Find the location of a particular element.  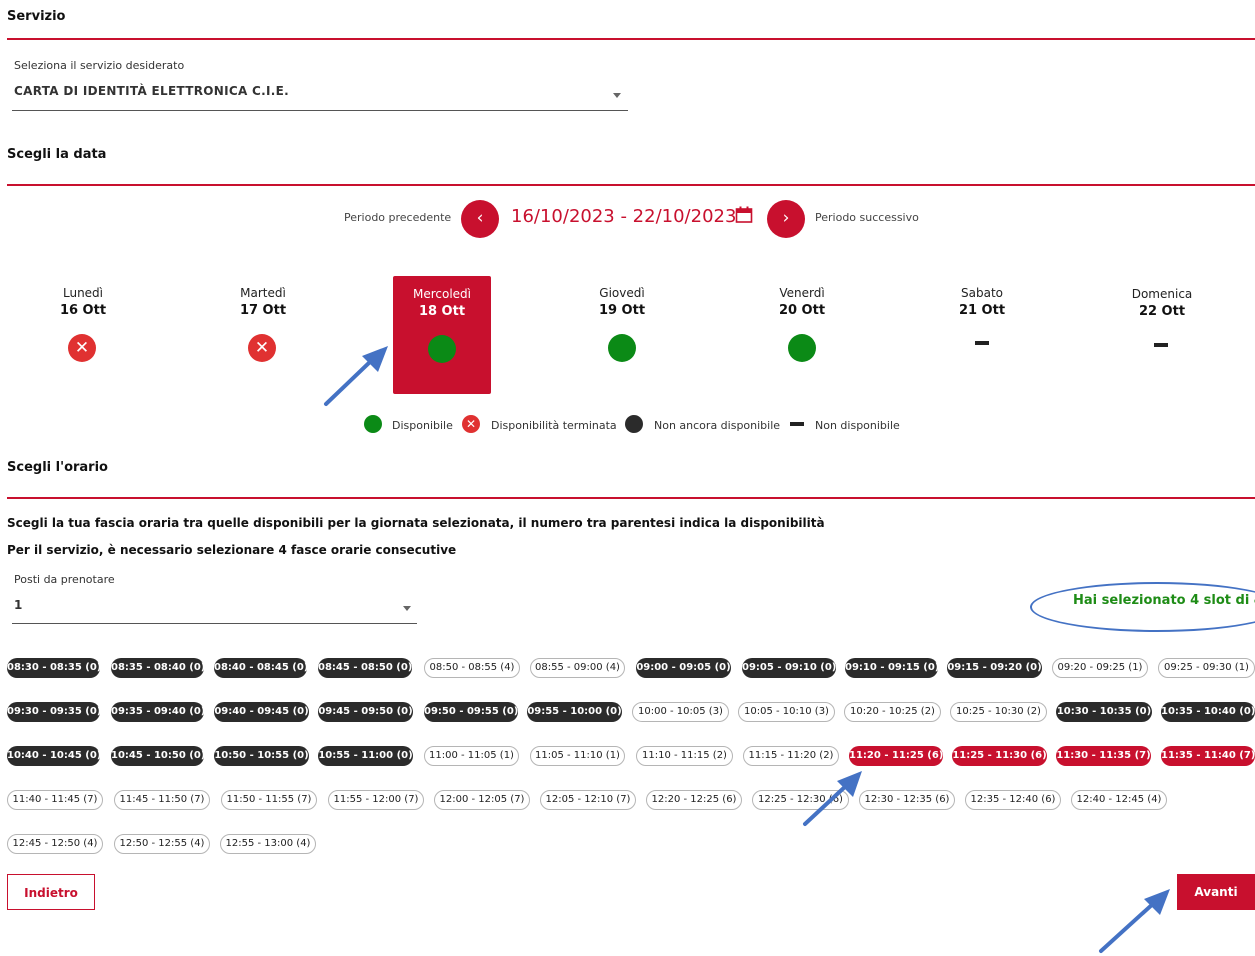

time-slot: 09:00 - 09:05 (0) is located at coordinates (683, 668).